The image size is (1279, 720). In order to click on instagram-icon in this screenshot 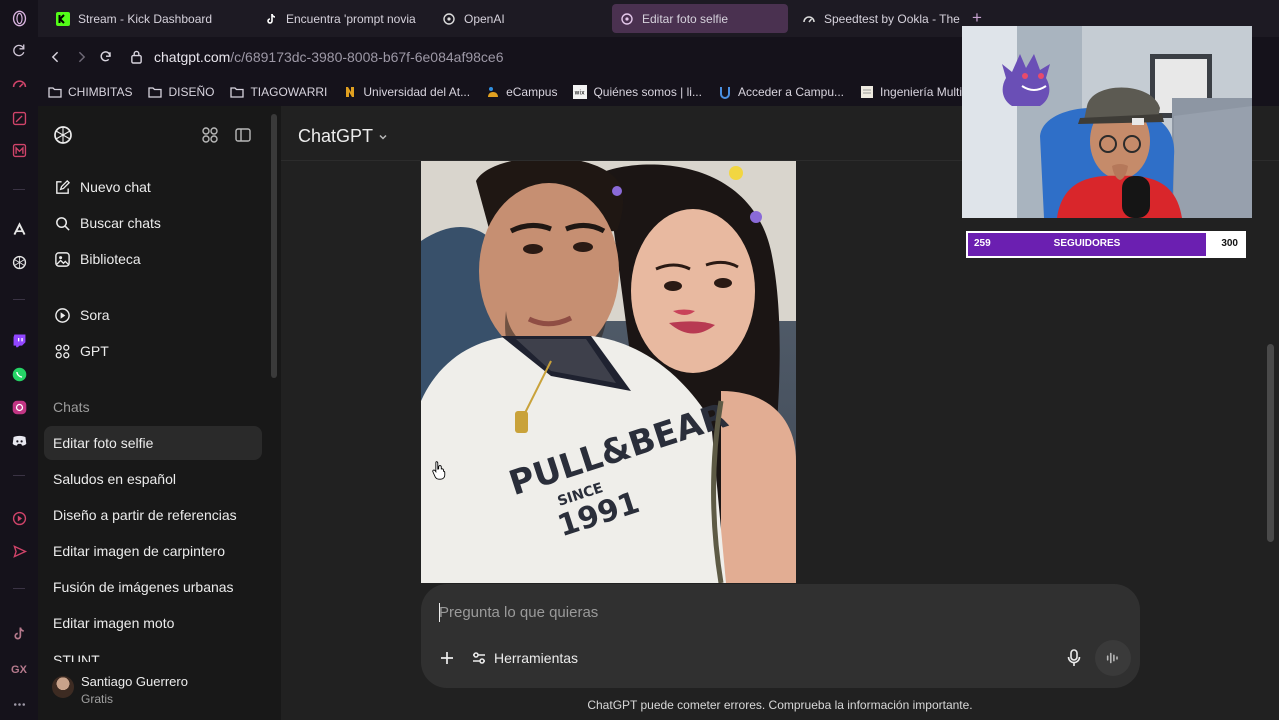, I will do `click(19, 407)`.